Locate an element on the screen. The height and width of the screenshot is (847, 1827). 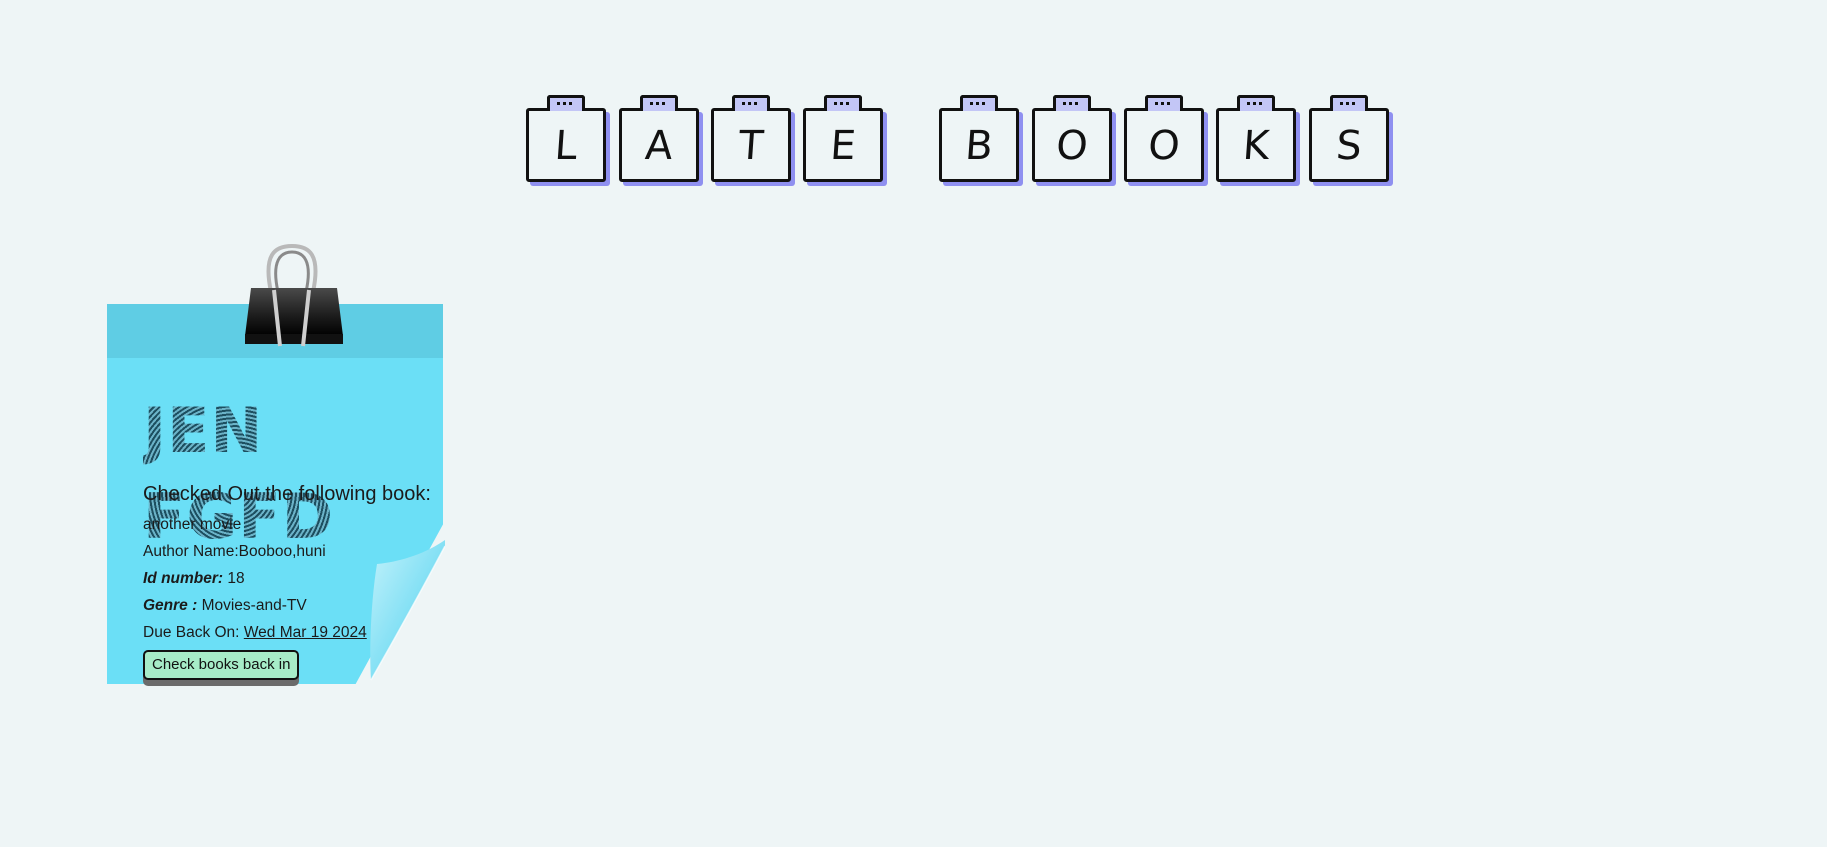
title-letter-box: B is located at coordinates (979, 138).